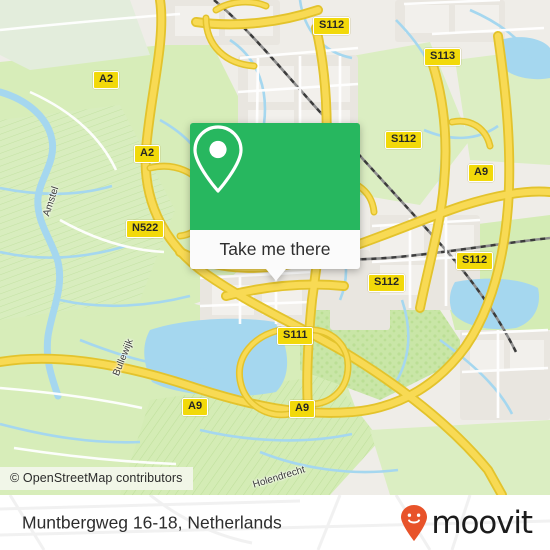  Describe the element at coordinates (275, 176) in the screenshot. I see `popup-pin-panel` at that location.